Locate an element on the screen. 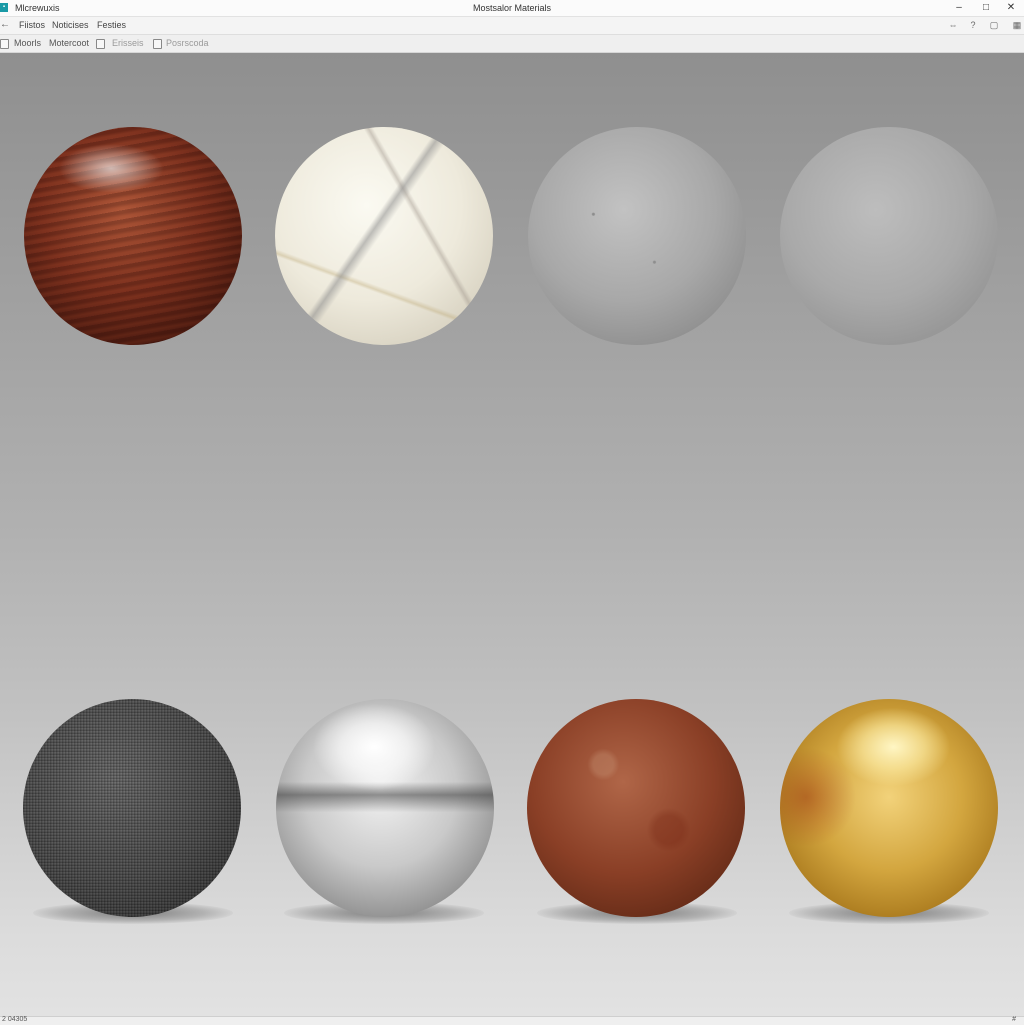  window-title: Mostsalor Materials is located at coordinates (512, 8).